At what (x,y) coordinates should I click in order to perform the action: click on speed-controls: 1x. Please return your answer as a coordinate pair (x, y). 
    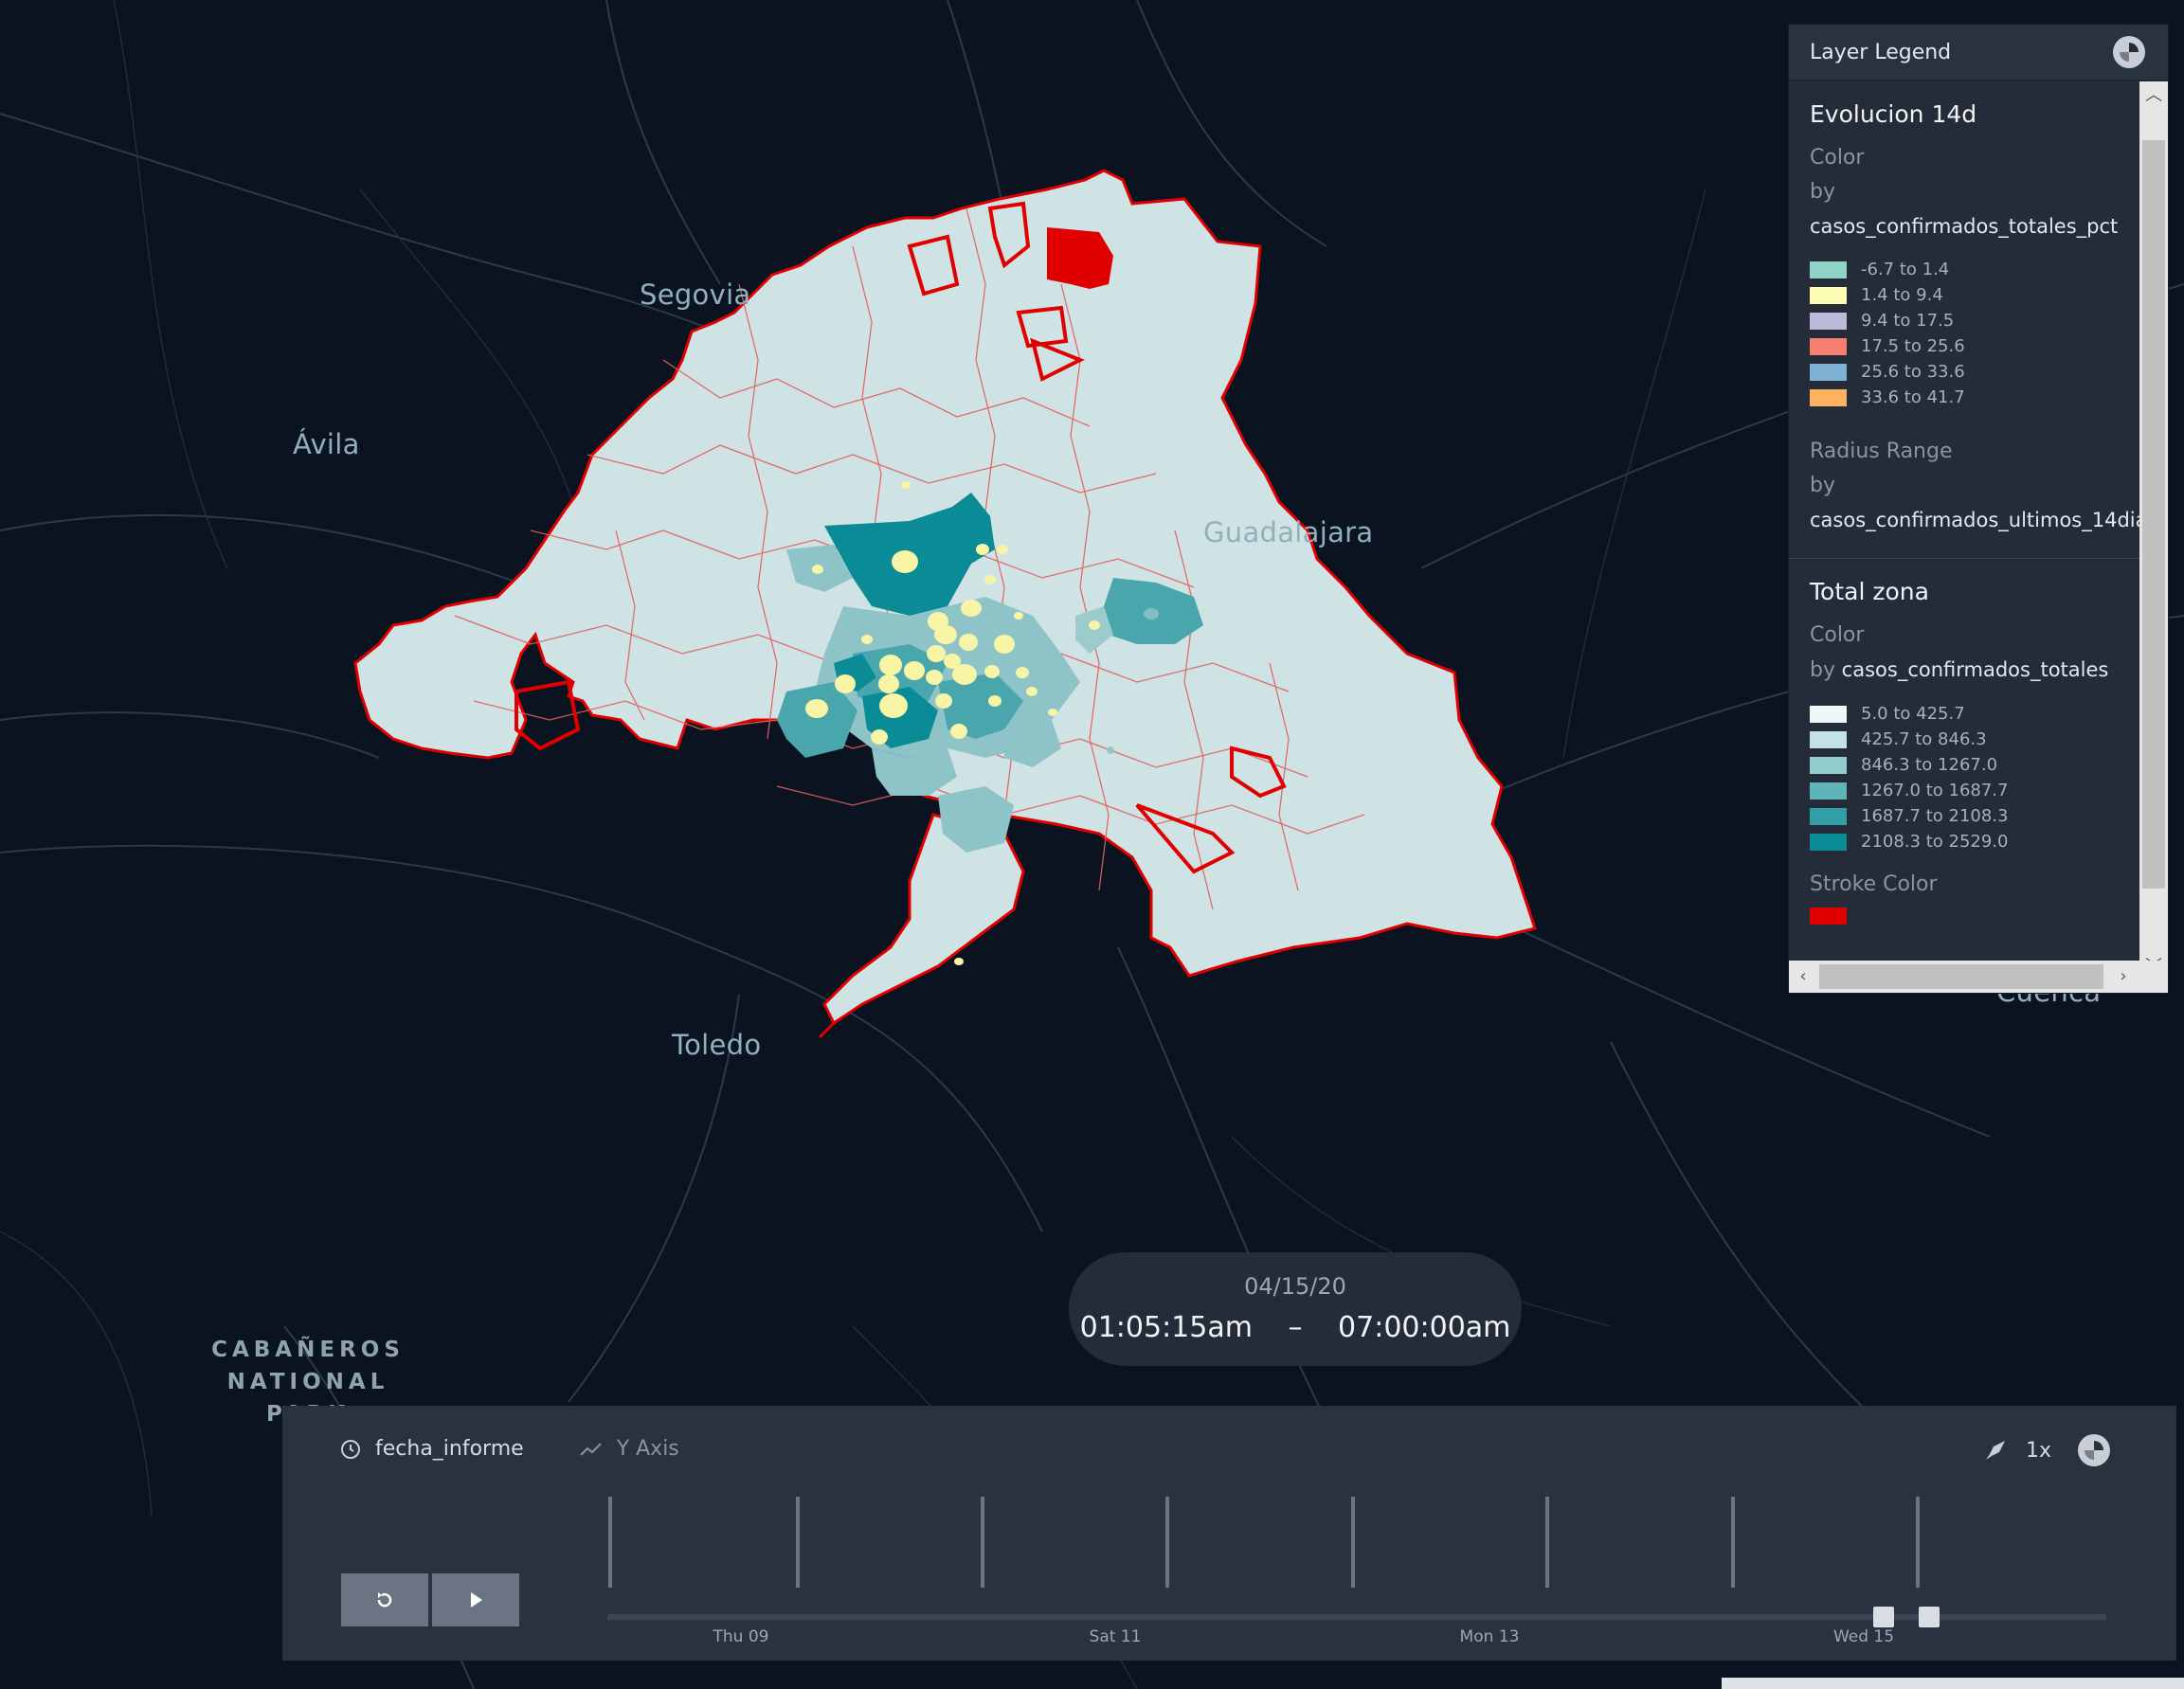
    Looking at the image, I should click on (2046, 1450).